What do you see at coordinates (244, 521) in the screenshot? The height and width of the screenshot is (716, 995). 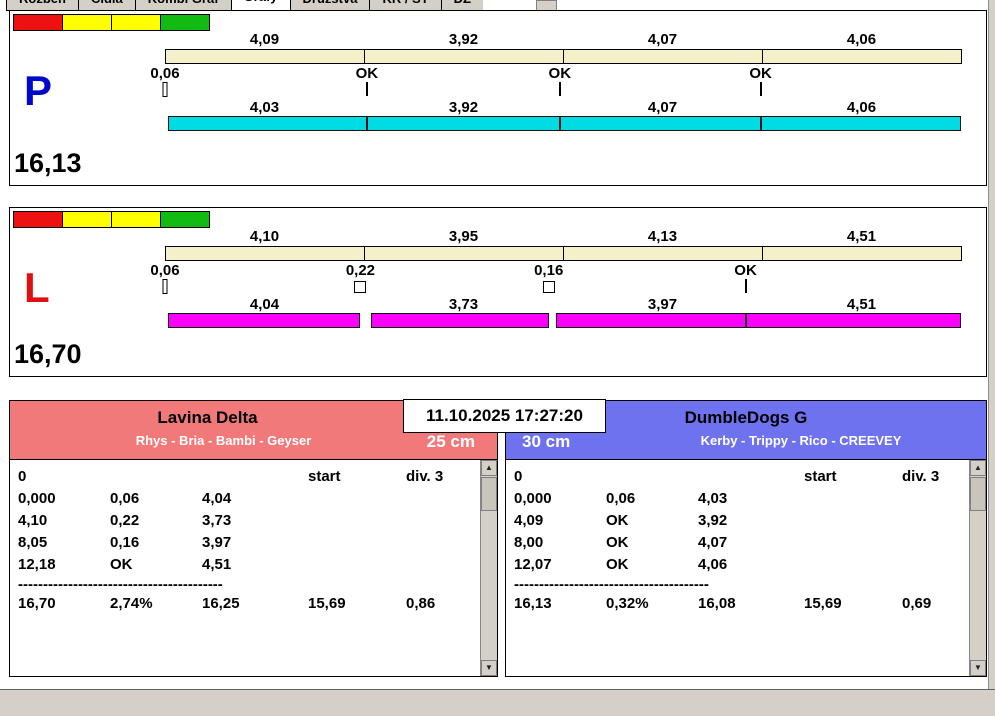 I see `table-row: 4,10 0,22 3,73` at bounding box center [244, 521].